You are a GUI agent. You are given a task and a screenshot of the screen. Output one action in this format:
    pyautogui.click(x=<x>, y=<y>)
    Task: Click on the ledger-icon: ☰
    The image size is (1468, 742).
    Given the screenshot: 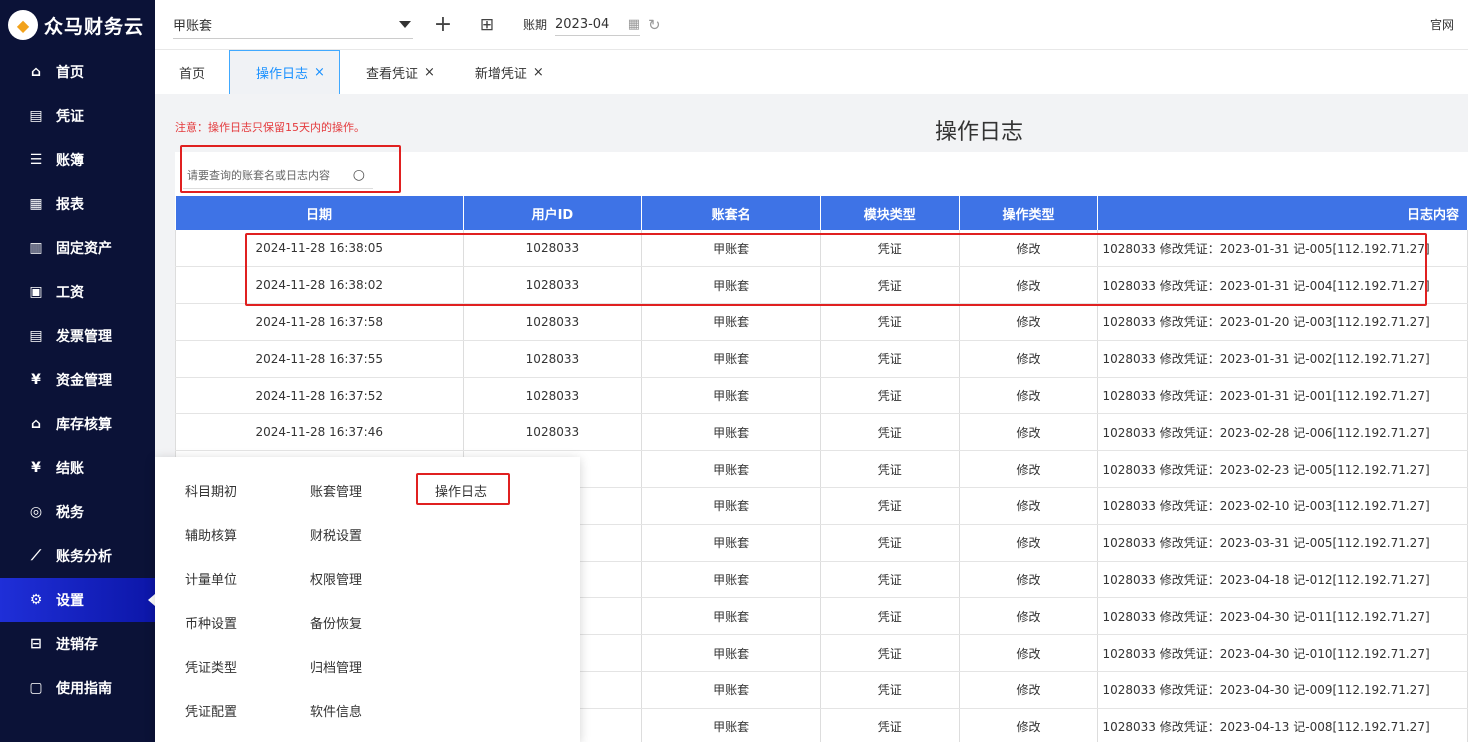 What is the action you would take?
    pyautogui.click(x=36, y=160)
    